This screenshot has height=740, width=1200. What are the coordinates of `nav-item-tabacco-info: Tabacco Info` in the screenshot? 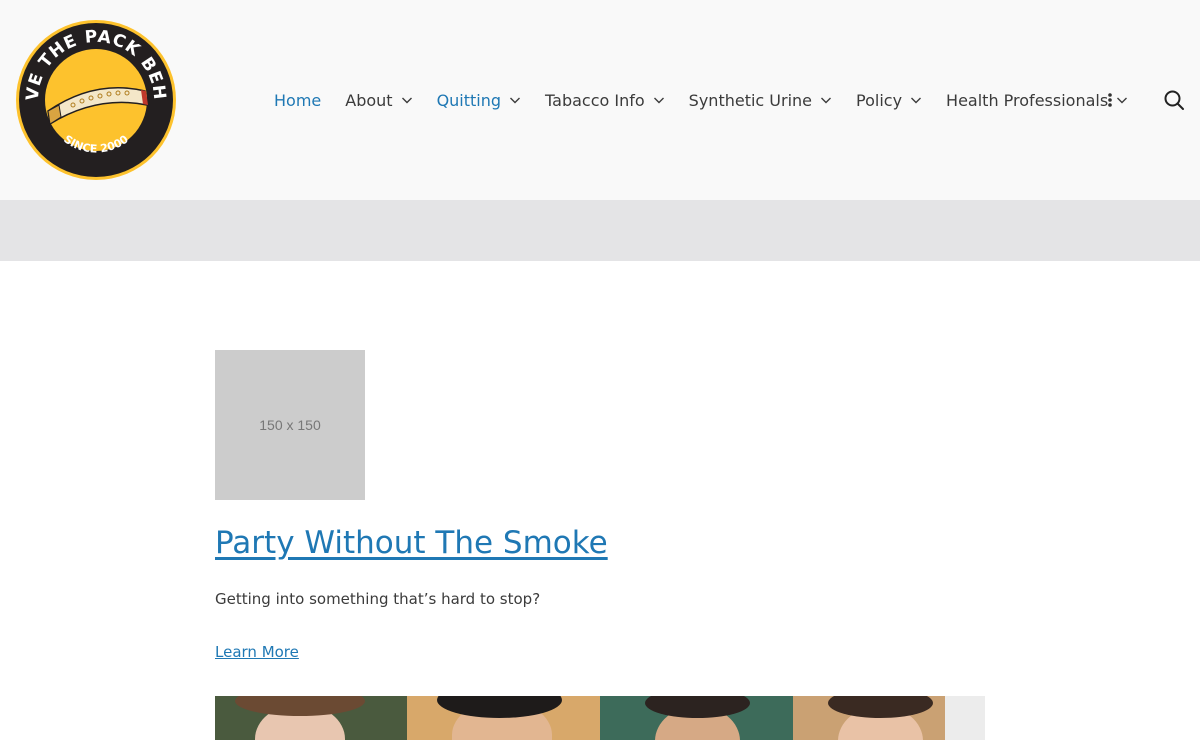 It's located at (605, 100).